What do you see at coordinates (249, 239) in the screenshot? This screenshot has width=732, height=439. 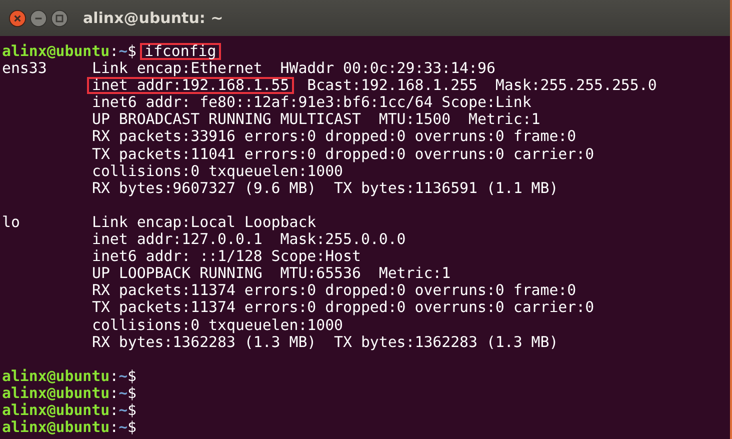 I see `output-text: inet addr:127.0.0.1 Mask:255.0.0.0` at bounding box center [249, 239].